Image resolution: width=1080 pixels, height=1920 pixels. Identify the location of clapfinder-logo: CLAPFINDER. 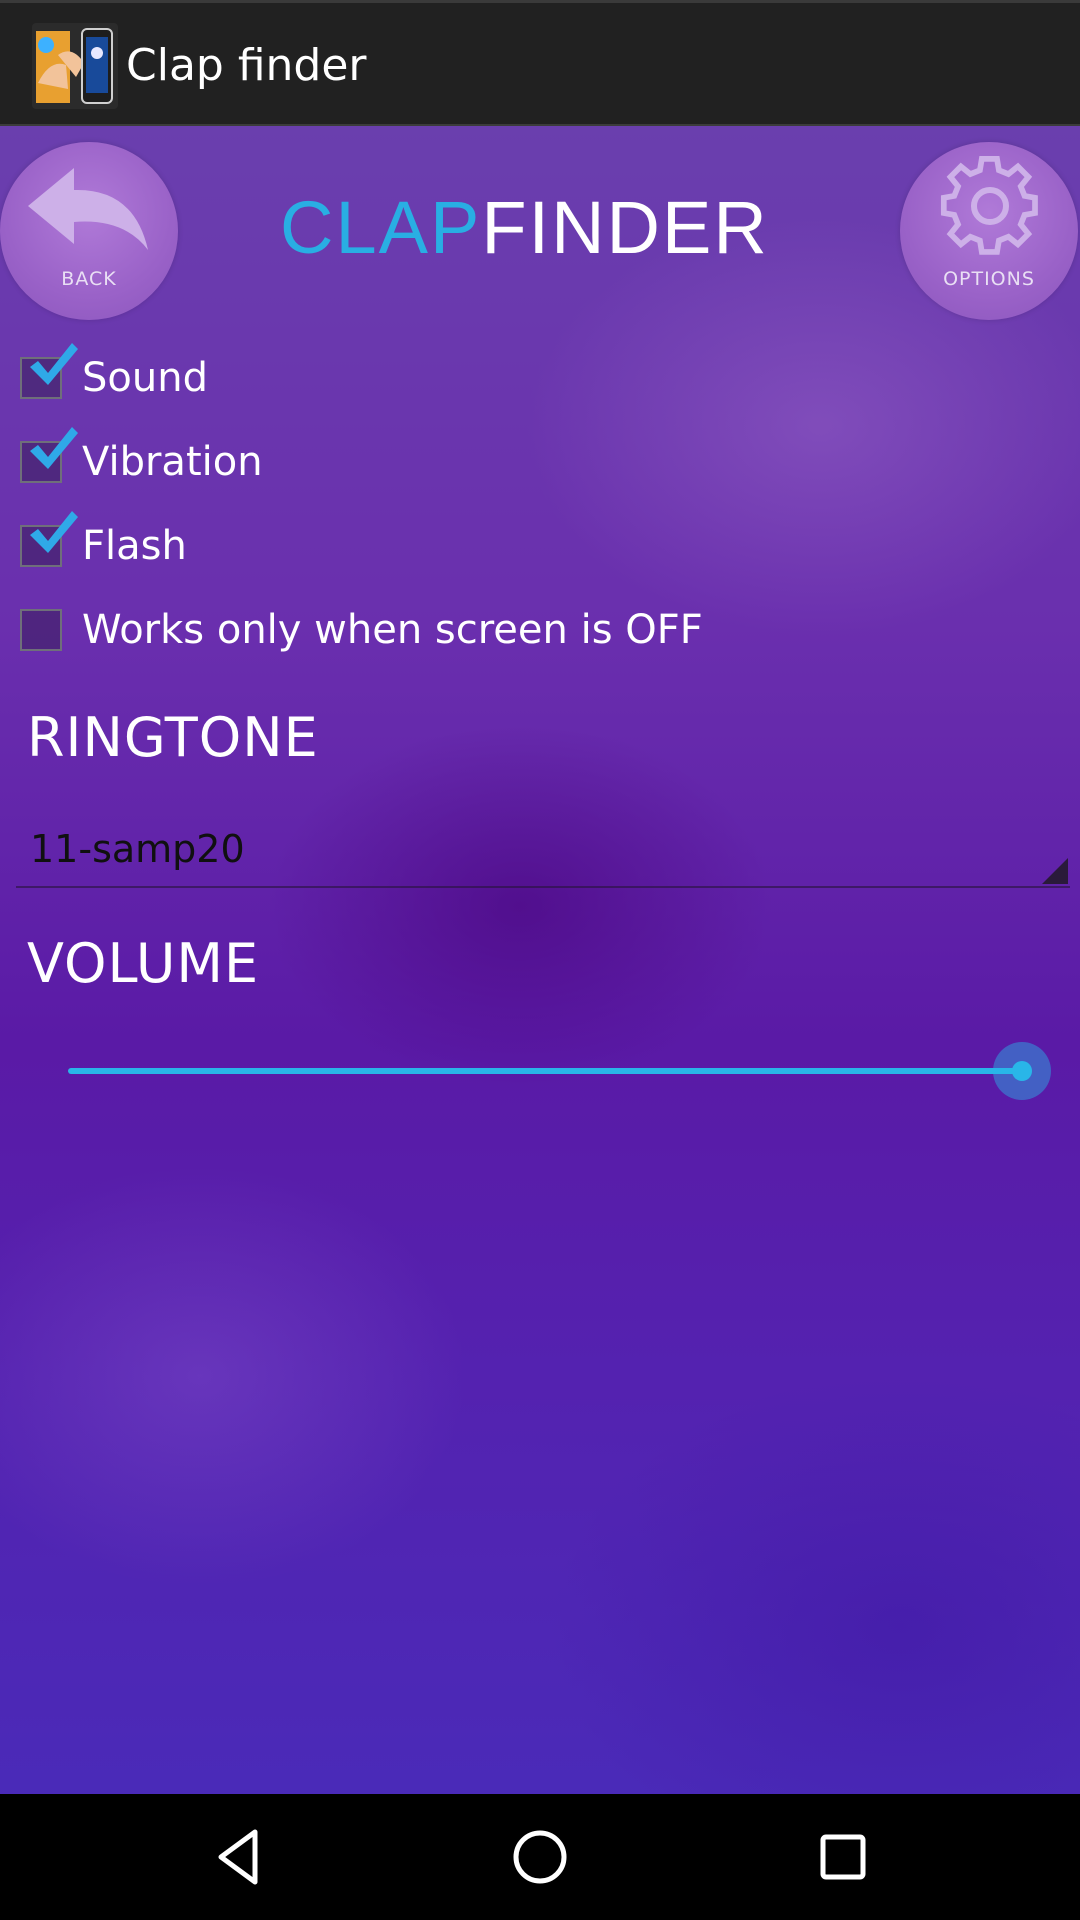
(542, 228).